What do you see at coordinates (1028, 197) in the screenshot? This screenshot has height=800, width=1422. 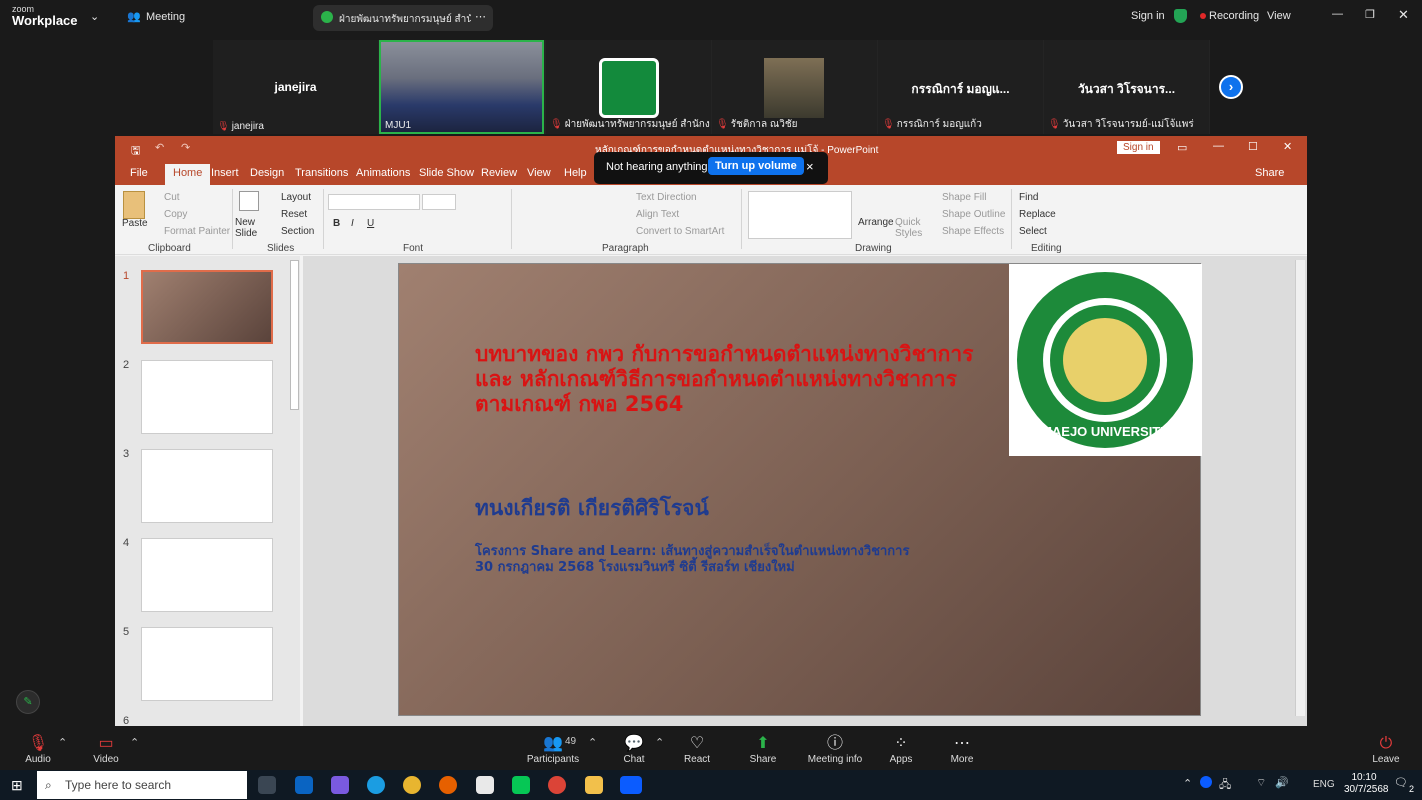 I see `find-button: Find` at bounding box center [1028, 197].